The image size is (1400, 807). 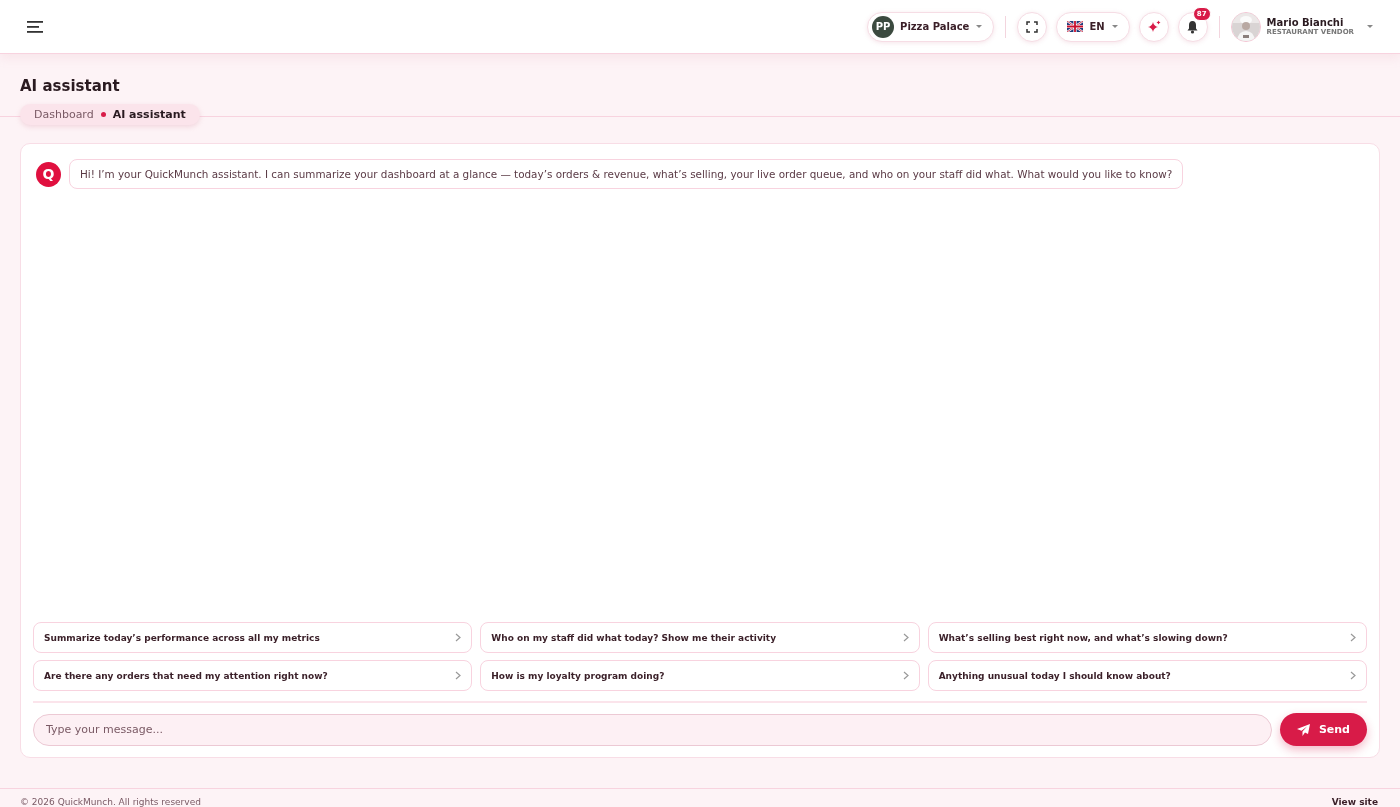 What do you see at coordinates (1147, 675) in the screenshot?
I see `suggestion-button: Anything unusual today I should know about?` at bounding box center [1147, 675].